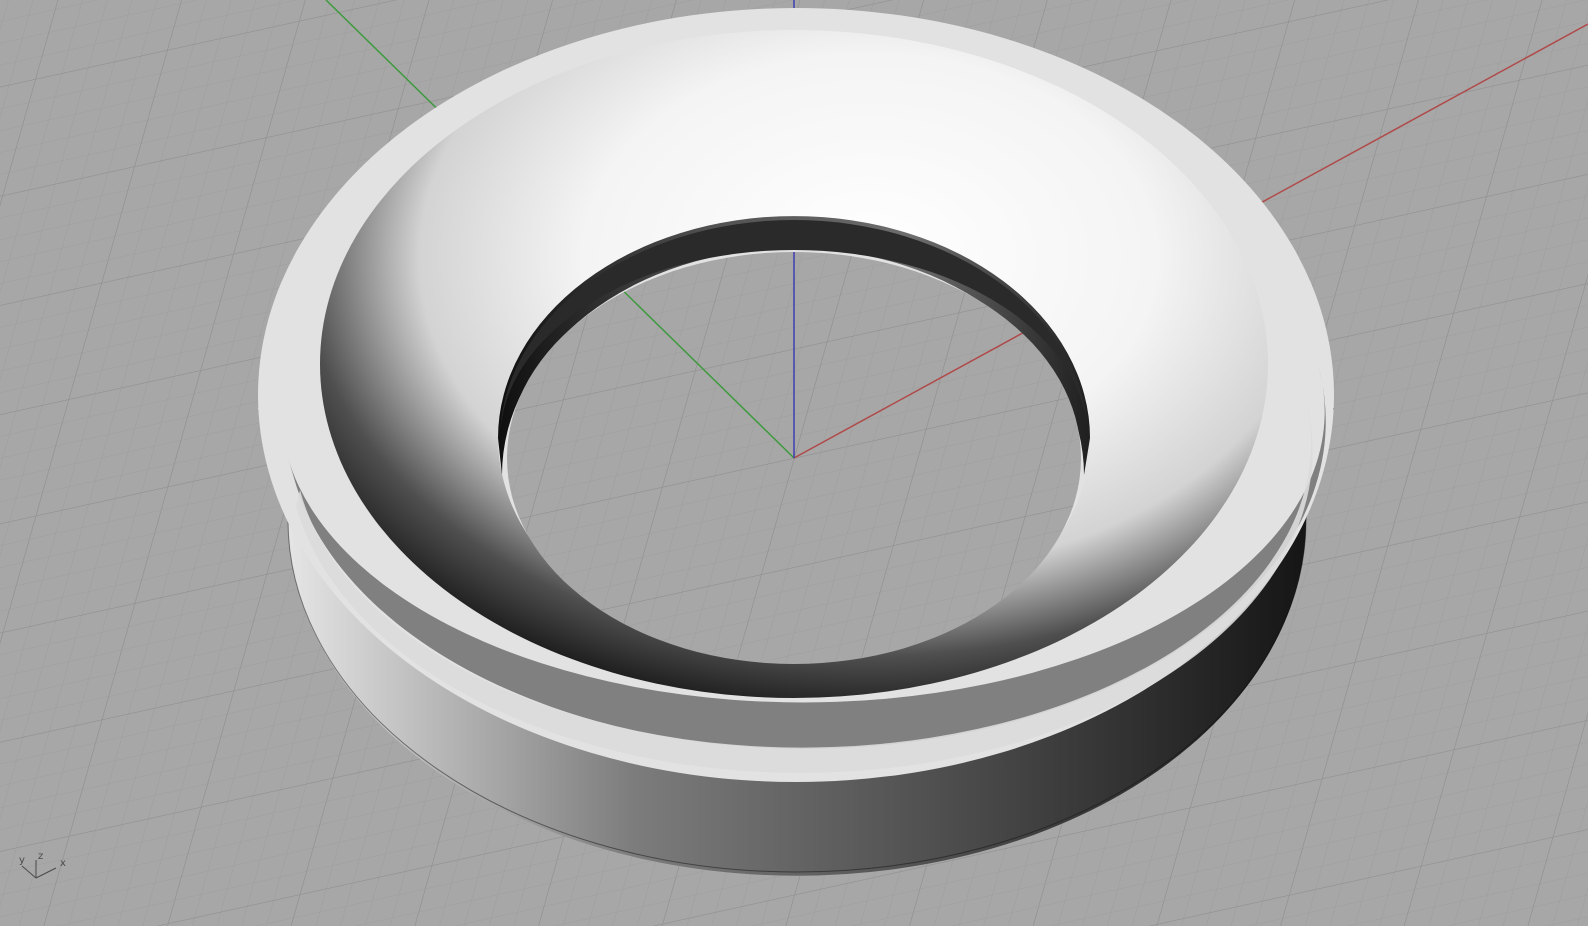 The height and width of the screenshot is (926, 1588). What do you see at coordinates (63, 863) in the screenshot?
I see `gizmo-x-label: x` at bounding box center [63, 863].